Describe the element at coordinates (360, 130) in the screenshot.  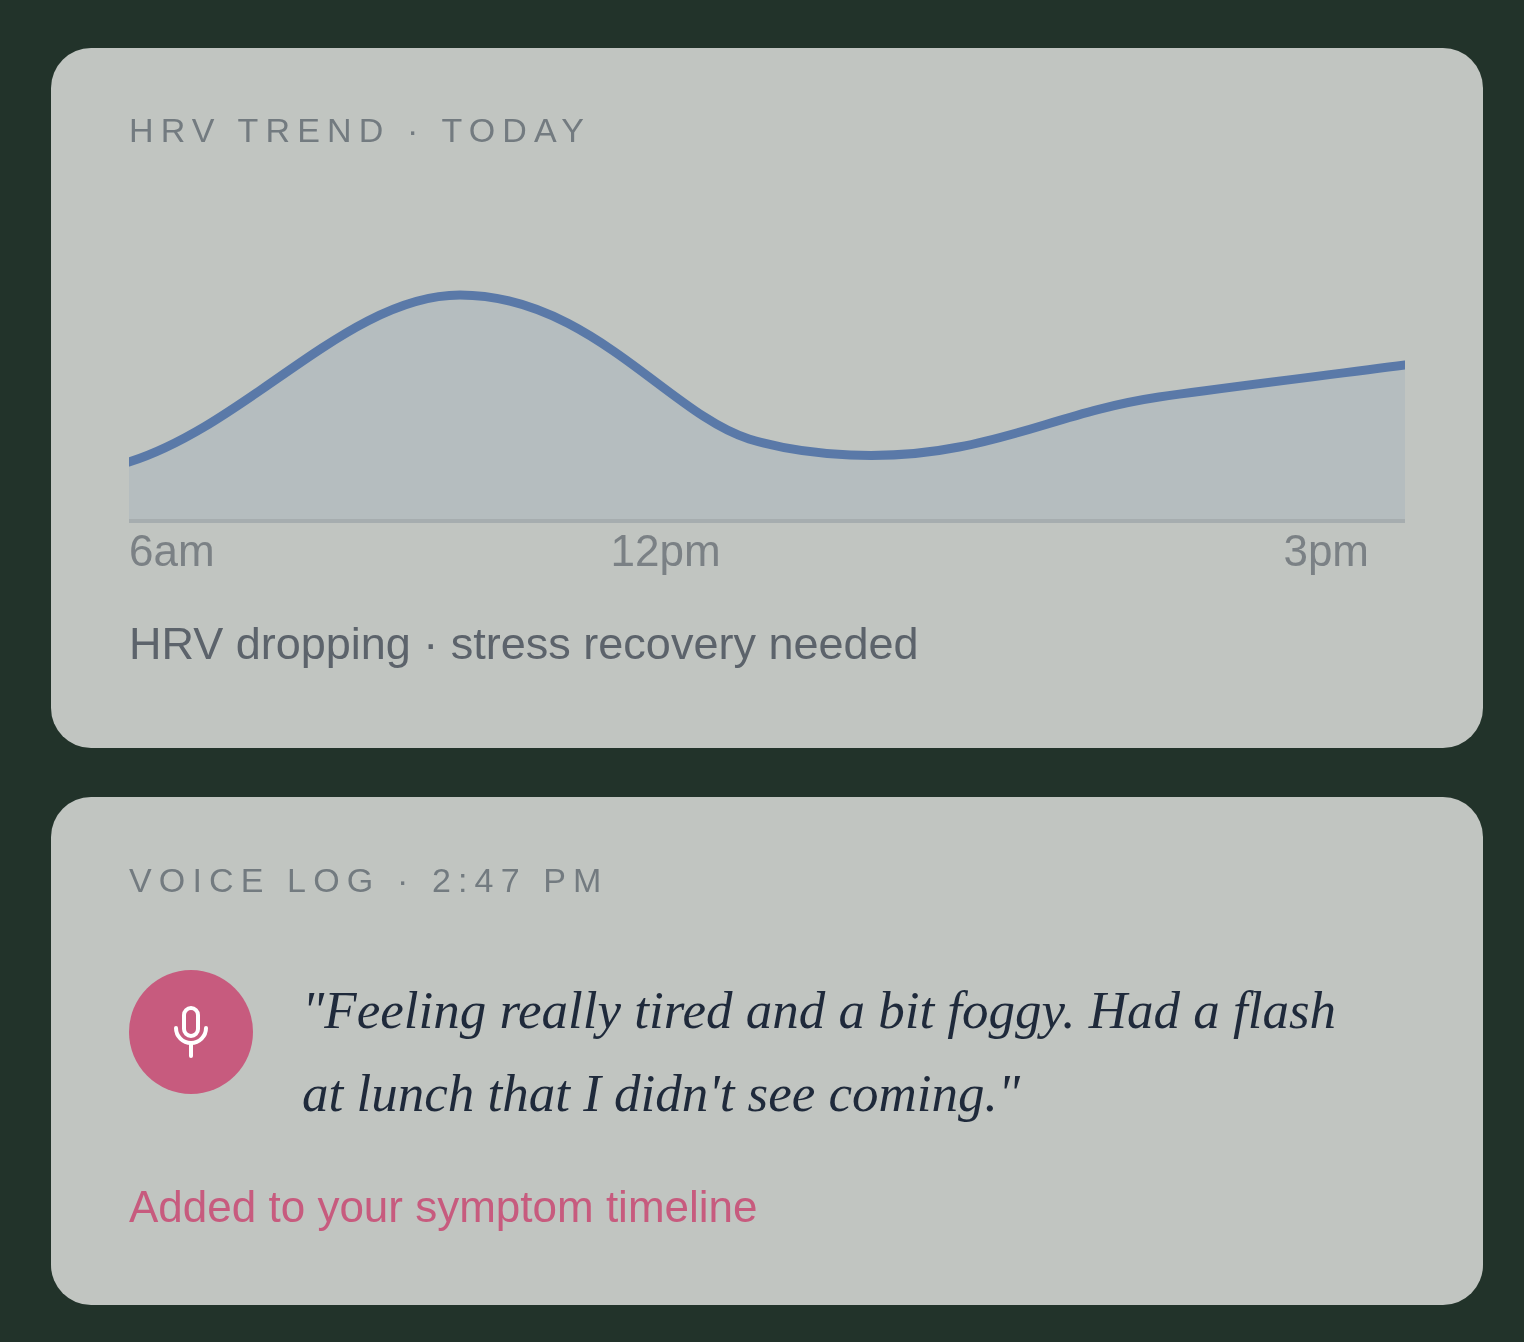
I see `card-title: HRV TREND · TODAY` at that location.